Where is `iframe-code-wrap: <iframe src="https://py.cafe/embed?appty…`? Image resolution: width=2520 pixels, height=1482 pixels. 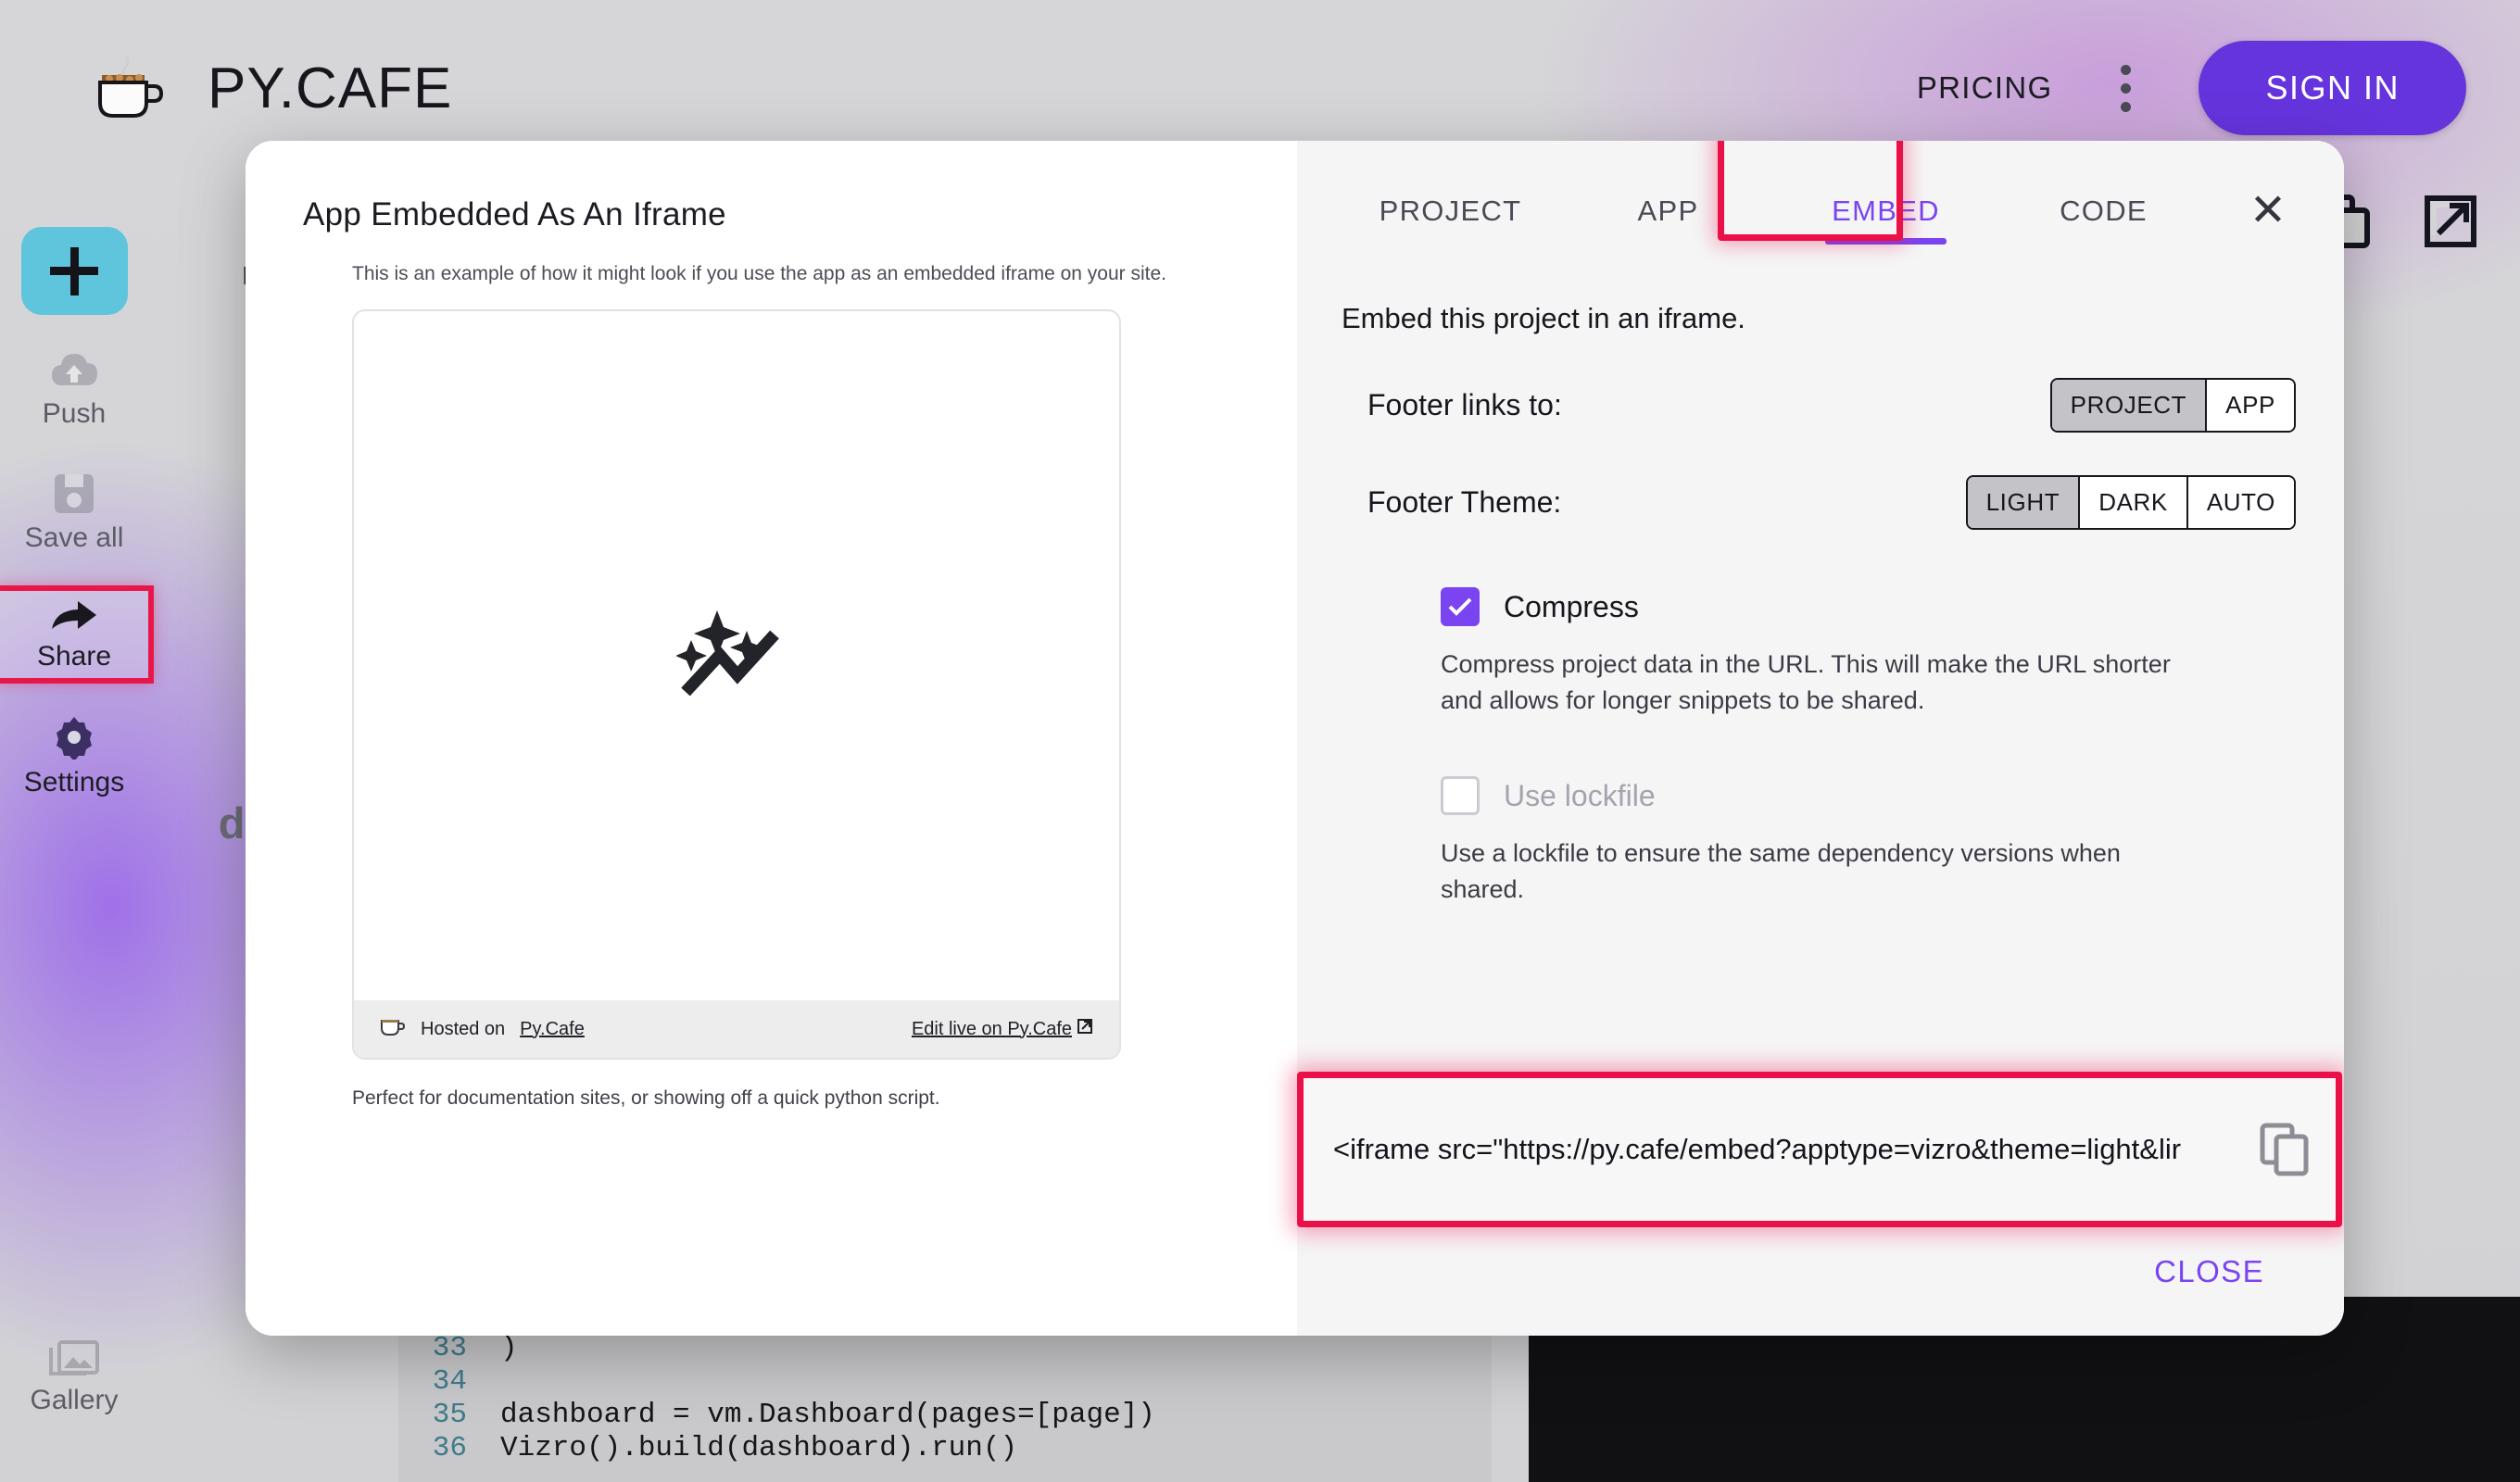
iframe-code-wrap: <iframe src="https://py.cafe/embed?appty… is located at coordinates (1820, 1149).